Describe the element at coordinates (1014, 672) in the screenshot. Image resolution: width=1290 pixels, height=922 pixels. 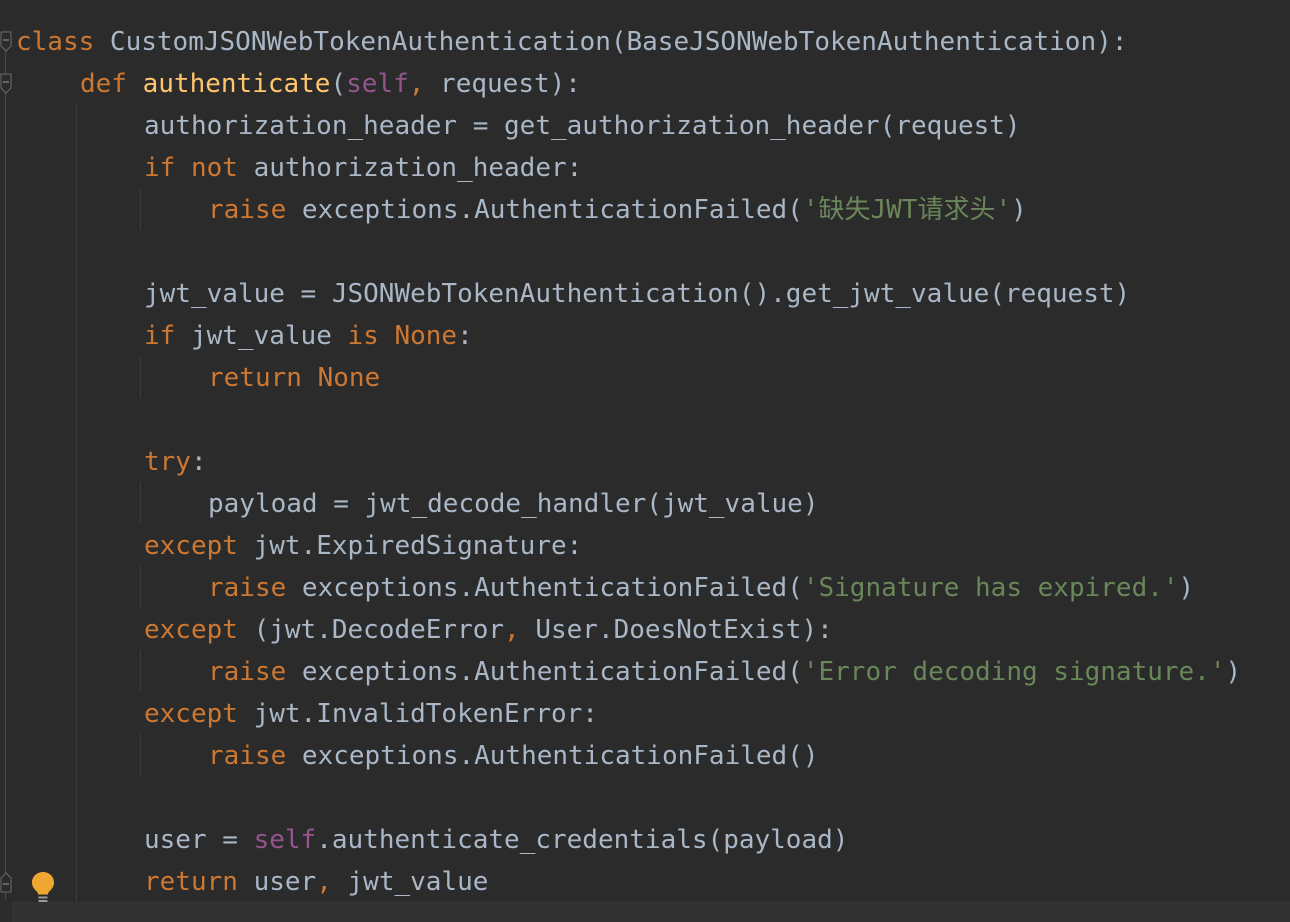
I see `code-token: 'Error decoding signature.'` at that location.